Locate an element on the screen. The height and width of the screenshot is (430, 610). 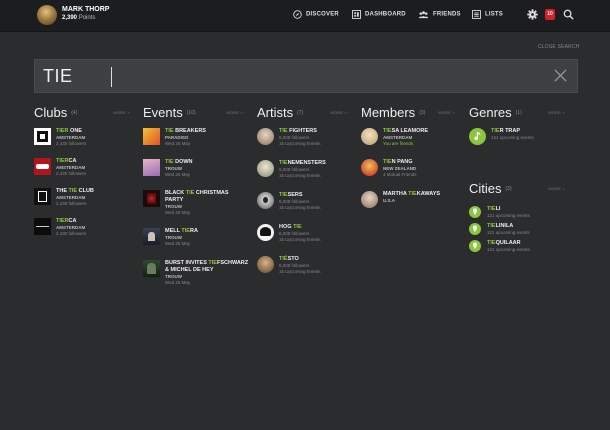
events-header: Events (10) MORE > is located at coordinates (193, 112).